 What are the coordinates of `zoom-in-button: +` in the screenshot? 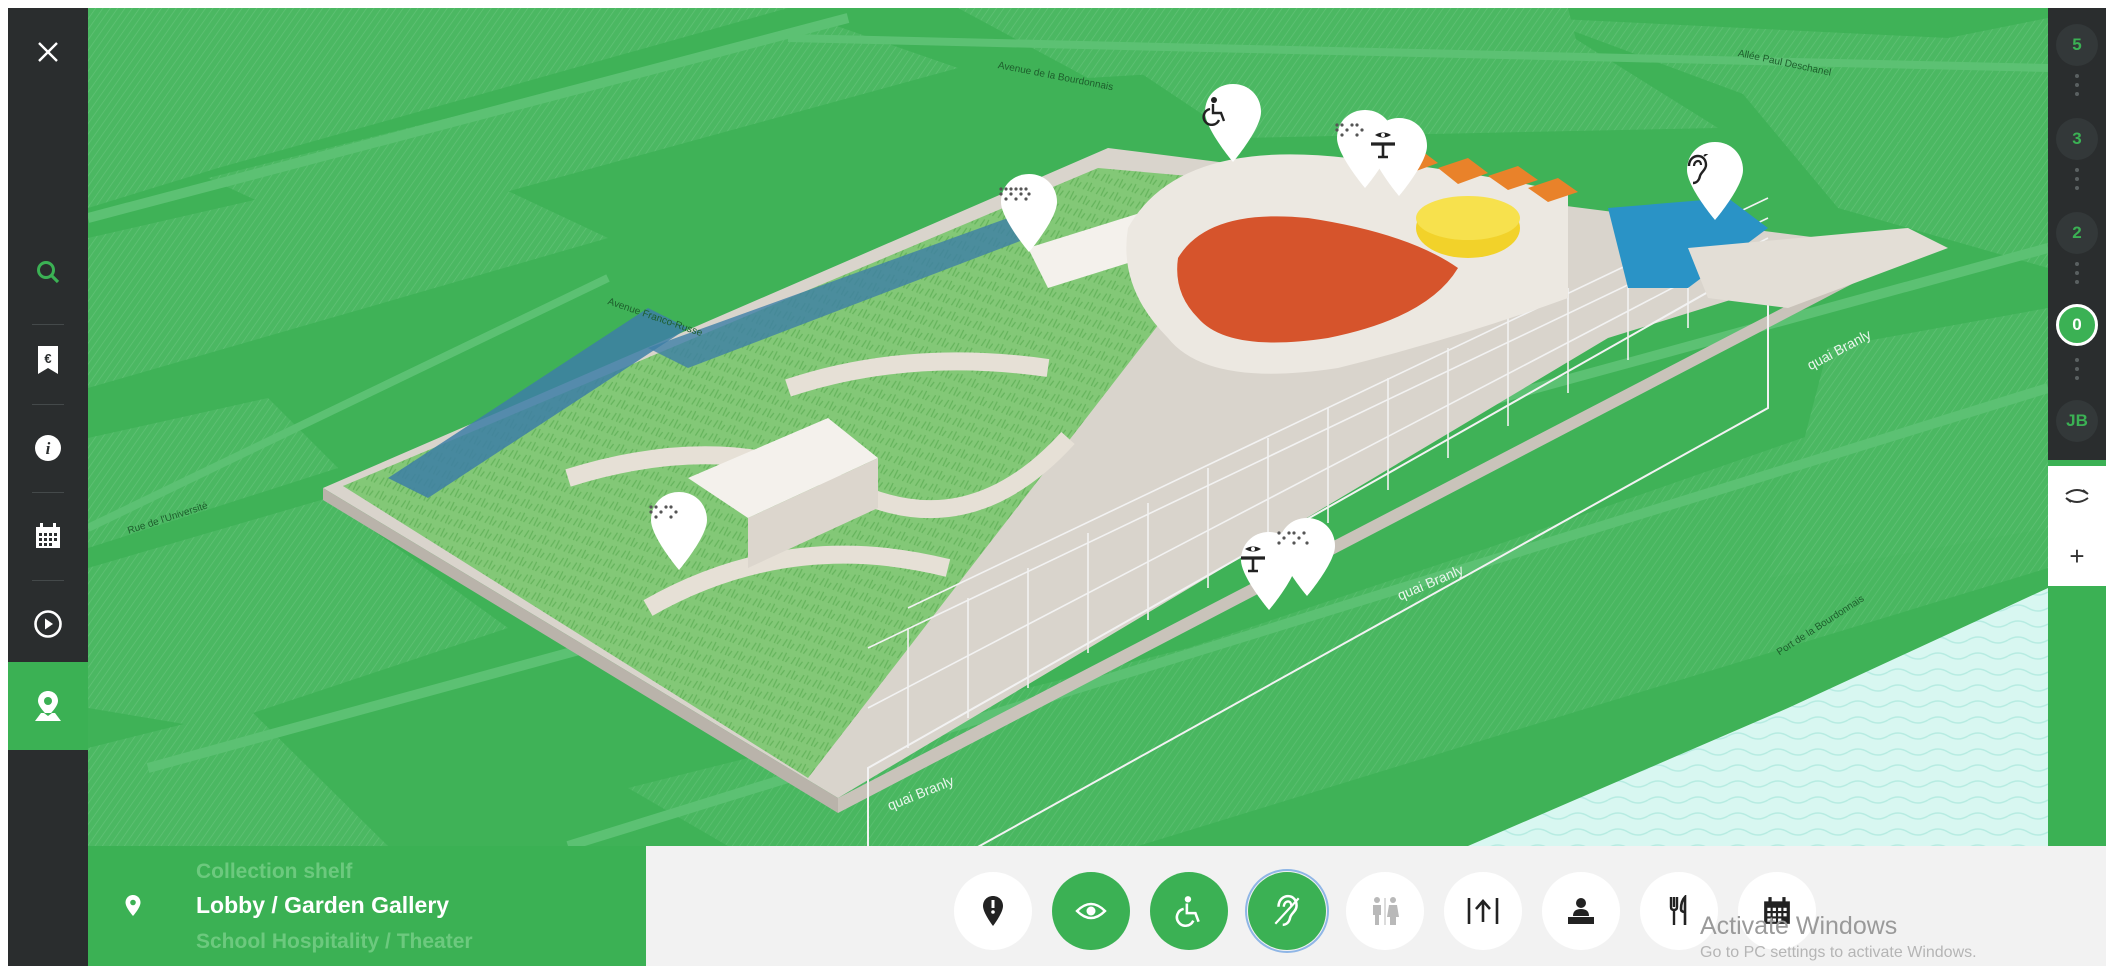 It's located at (2077, 556).